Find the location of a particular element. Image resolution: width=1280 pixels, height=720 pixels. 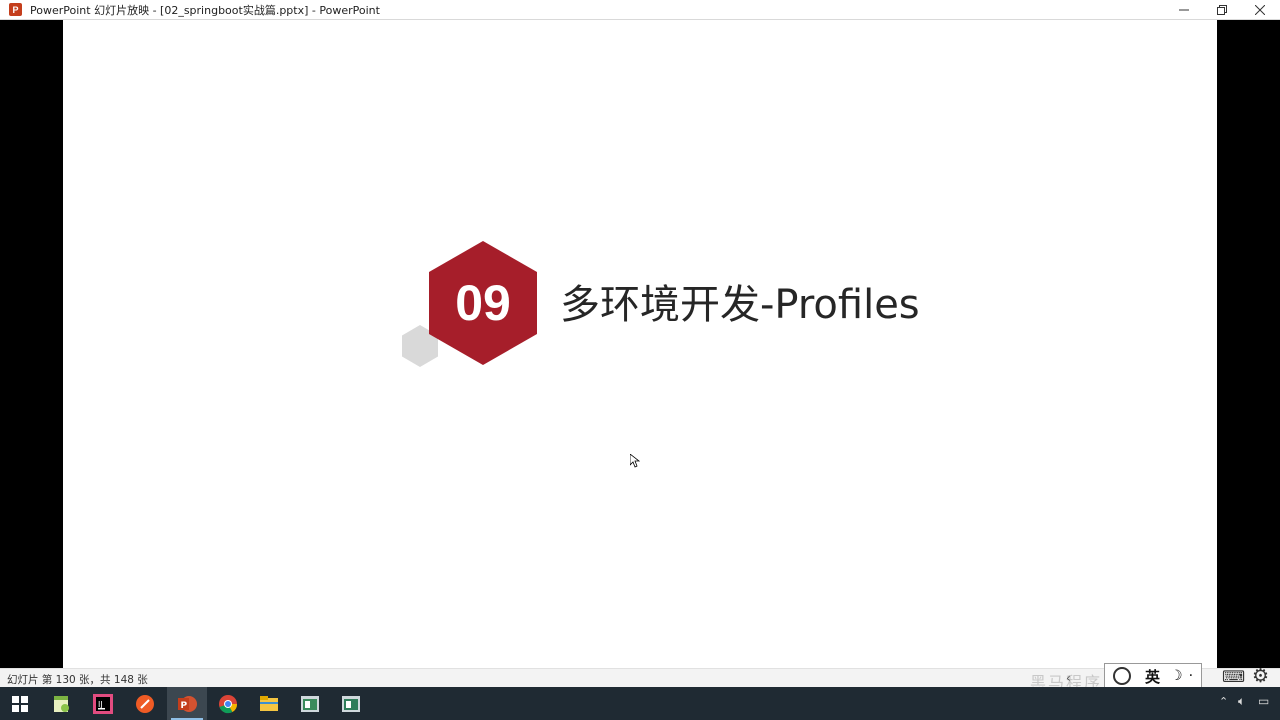

close-icon is located at coordinates (1260, 9).